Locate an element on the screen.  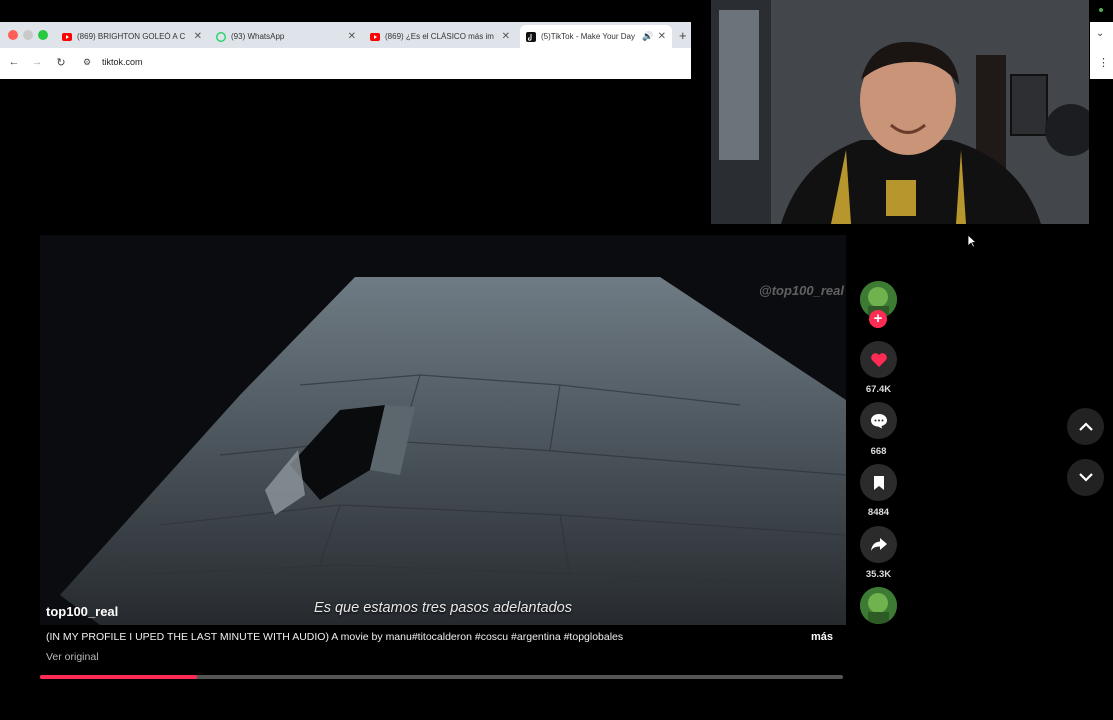
site-info-icon: ⚙ is located at coordinates (87, 62).